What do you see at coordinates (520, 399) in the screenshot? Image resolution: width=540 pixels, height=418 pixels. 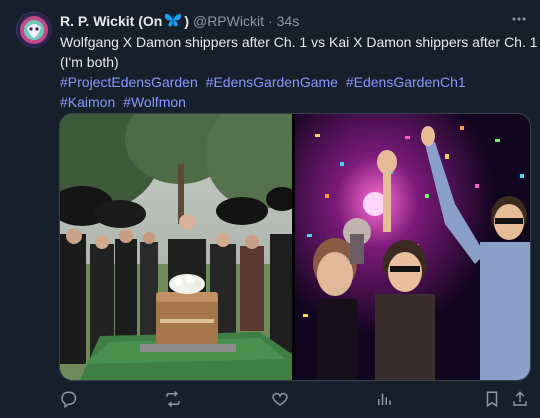 I see `share-icon` at bounding box center [520, 399].